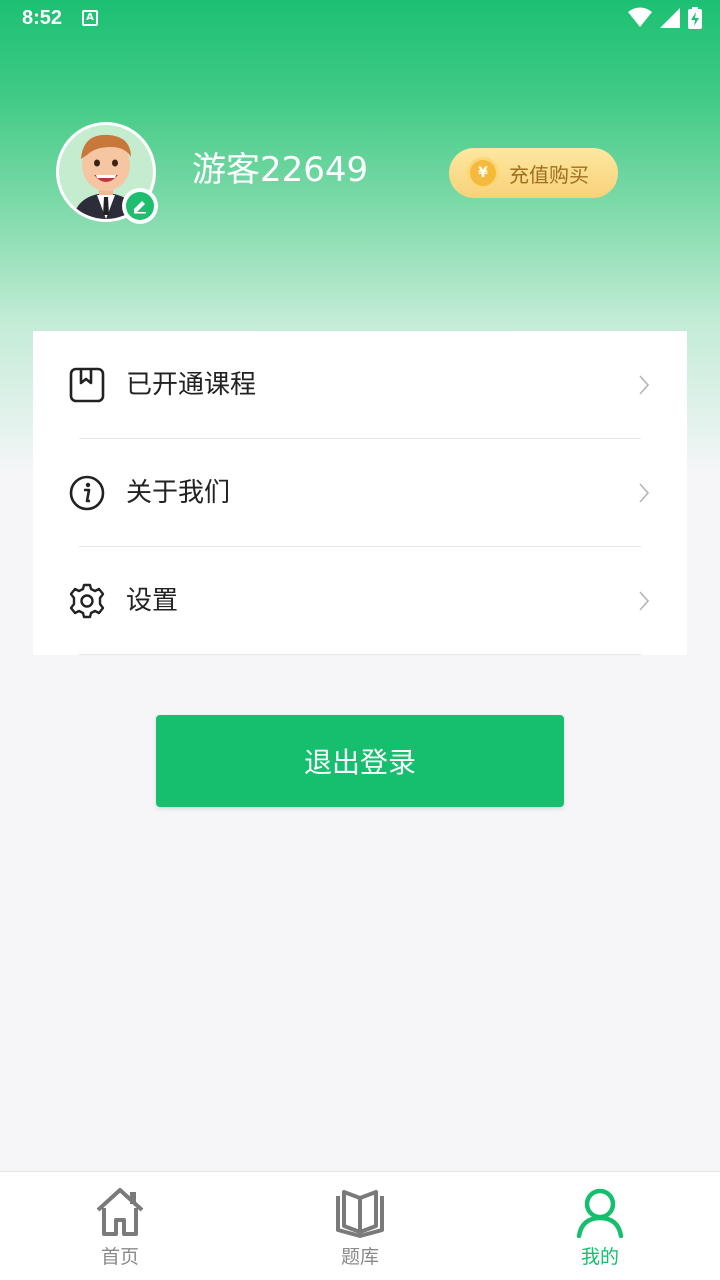 The height and width of the screenshot is (1280, 720). What do you see at coordinates (152, 601) in the screenshot?
I see `menu-item-label: 设置` at bounding box center [152, 601].